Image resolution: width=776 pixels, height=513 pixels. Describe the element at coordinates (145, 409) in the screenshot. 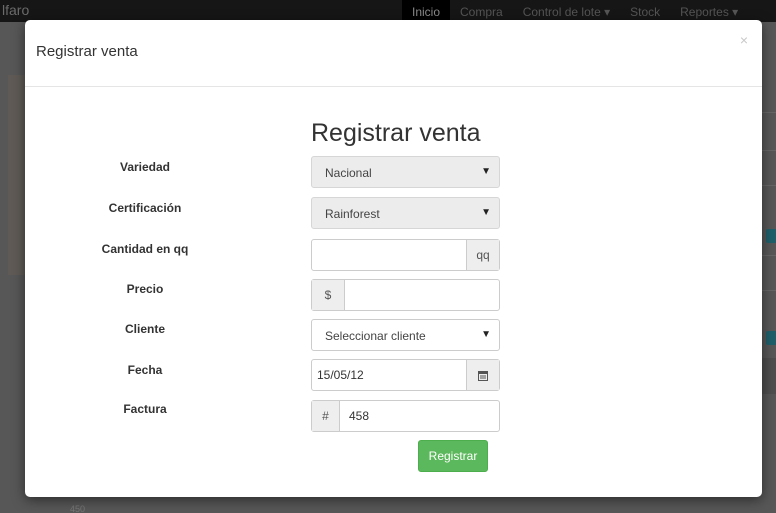

I see `factura-label: Factura` at that location.